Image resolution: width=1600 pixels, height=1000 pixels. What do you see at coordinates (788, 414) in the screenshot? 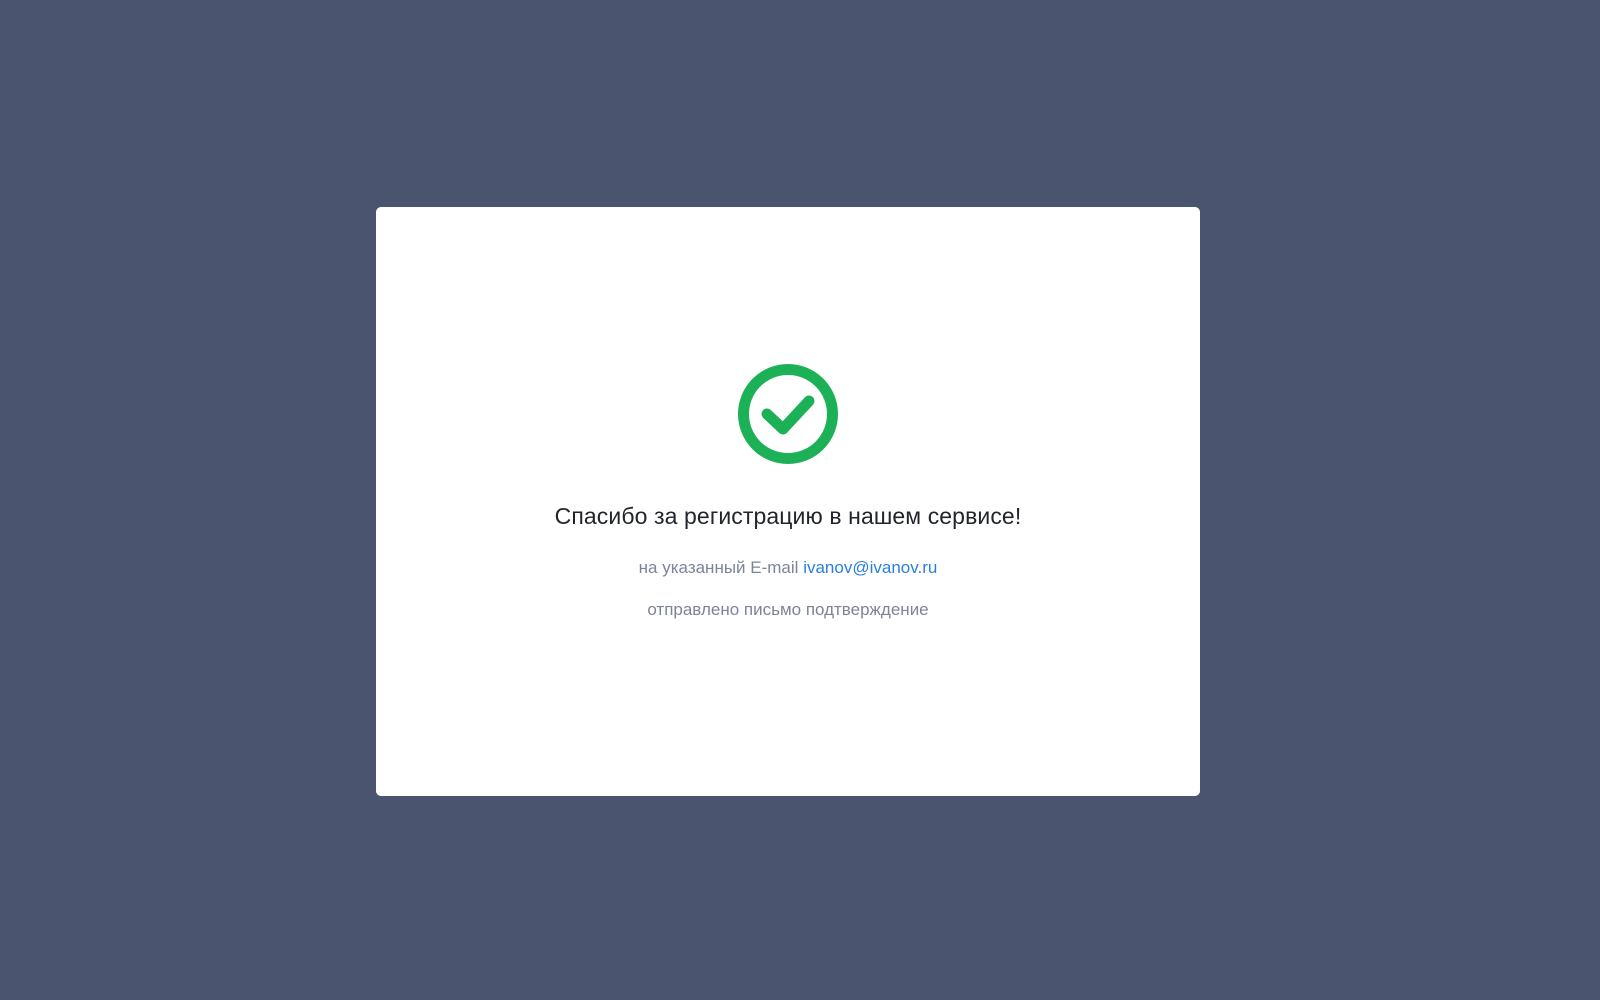
I see `check-circle-icon` at bounding box center [788, 414].